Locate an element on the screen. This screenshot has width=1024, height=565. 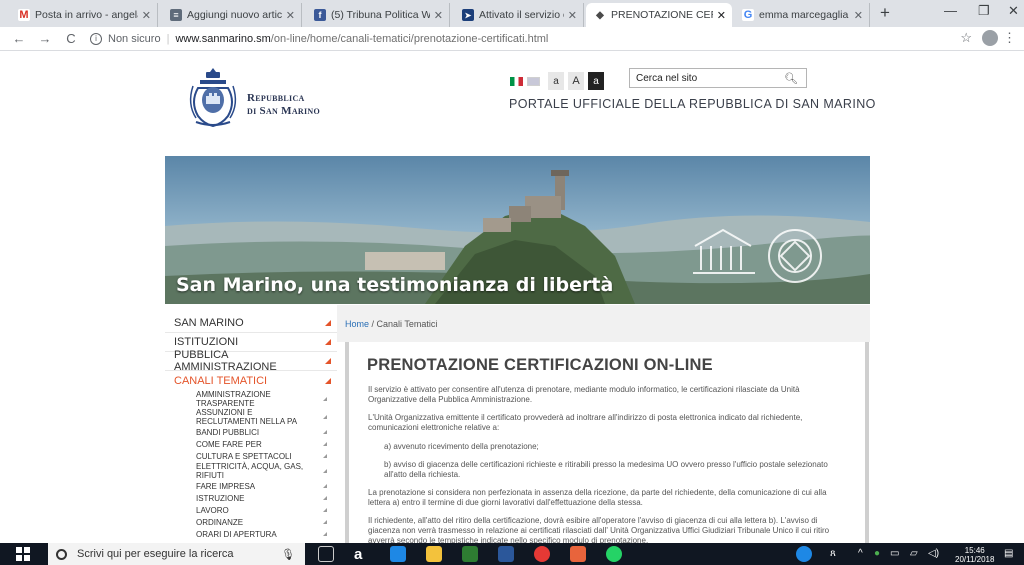
sidebar-subitem-elettricita: ELETTRICITÀ, ACQUA, GAS, RIFIUTI is located at coordinates (251, 471).